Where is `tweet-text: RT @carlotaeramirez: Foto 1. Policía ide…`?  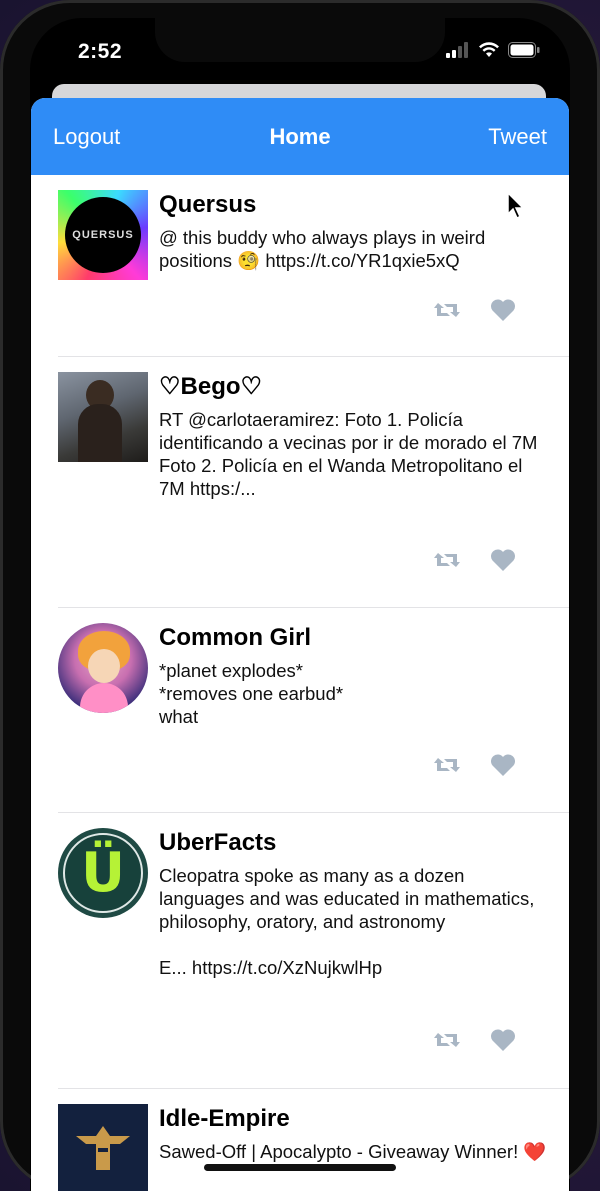
tweet-text: RT @carlotaeramirez: Foto 1. Policía ide… is located at coordinates (348, 454).